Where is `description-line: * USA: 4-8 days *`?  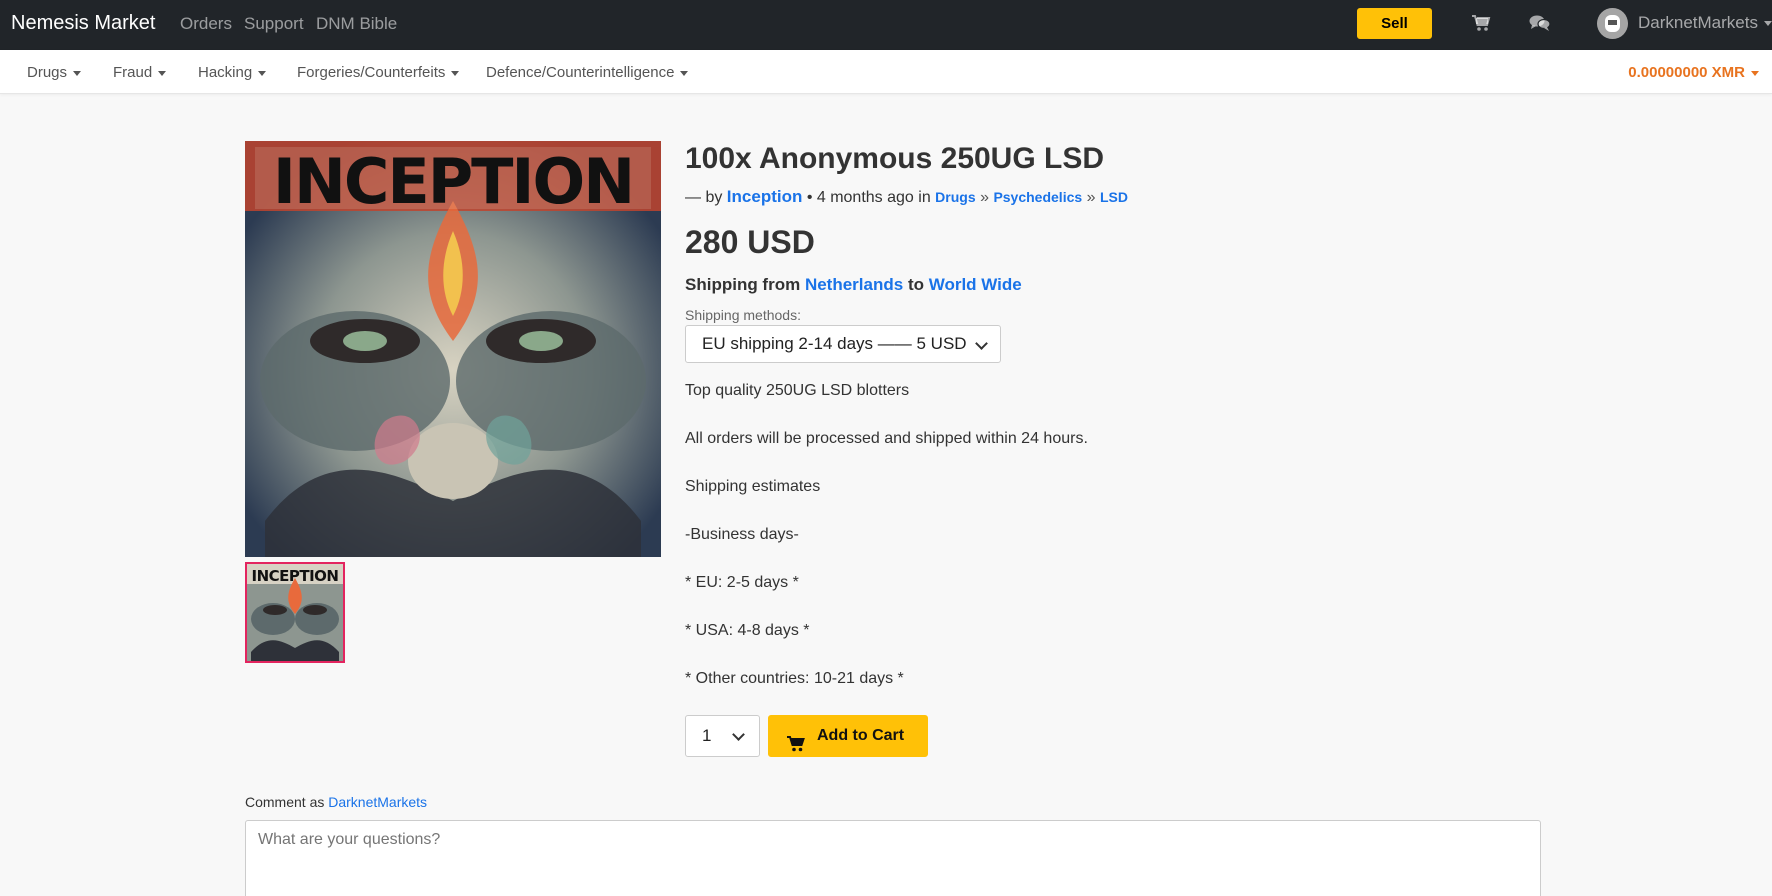 description-line: * USA: 4-8 days * is located at coordinates (747, 630).